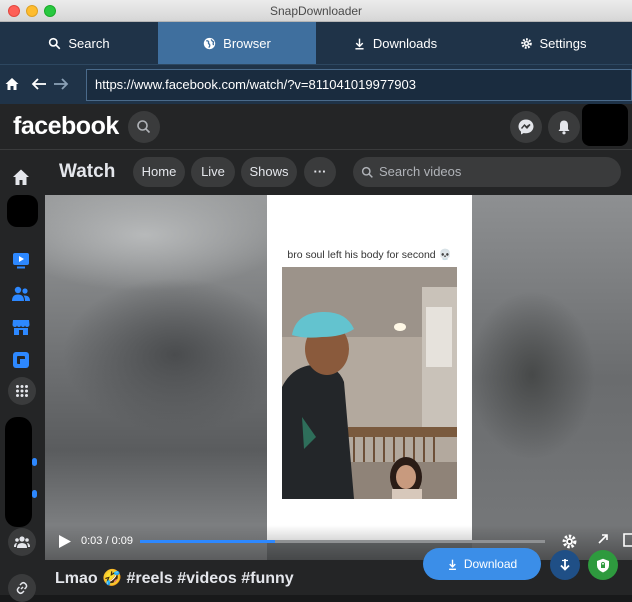  I want to click on tab-search-label: Search, so click(89, 43).